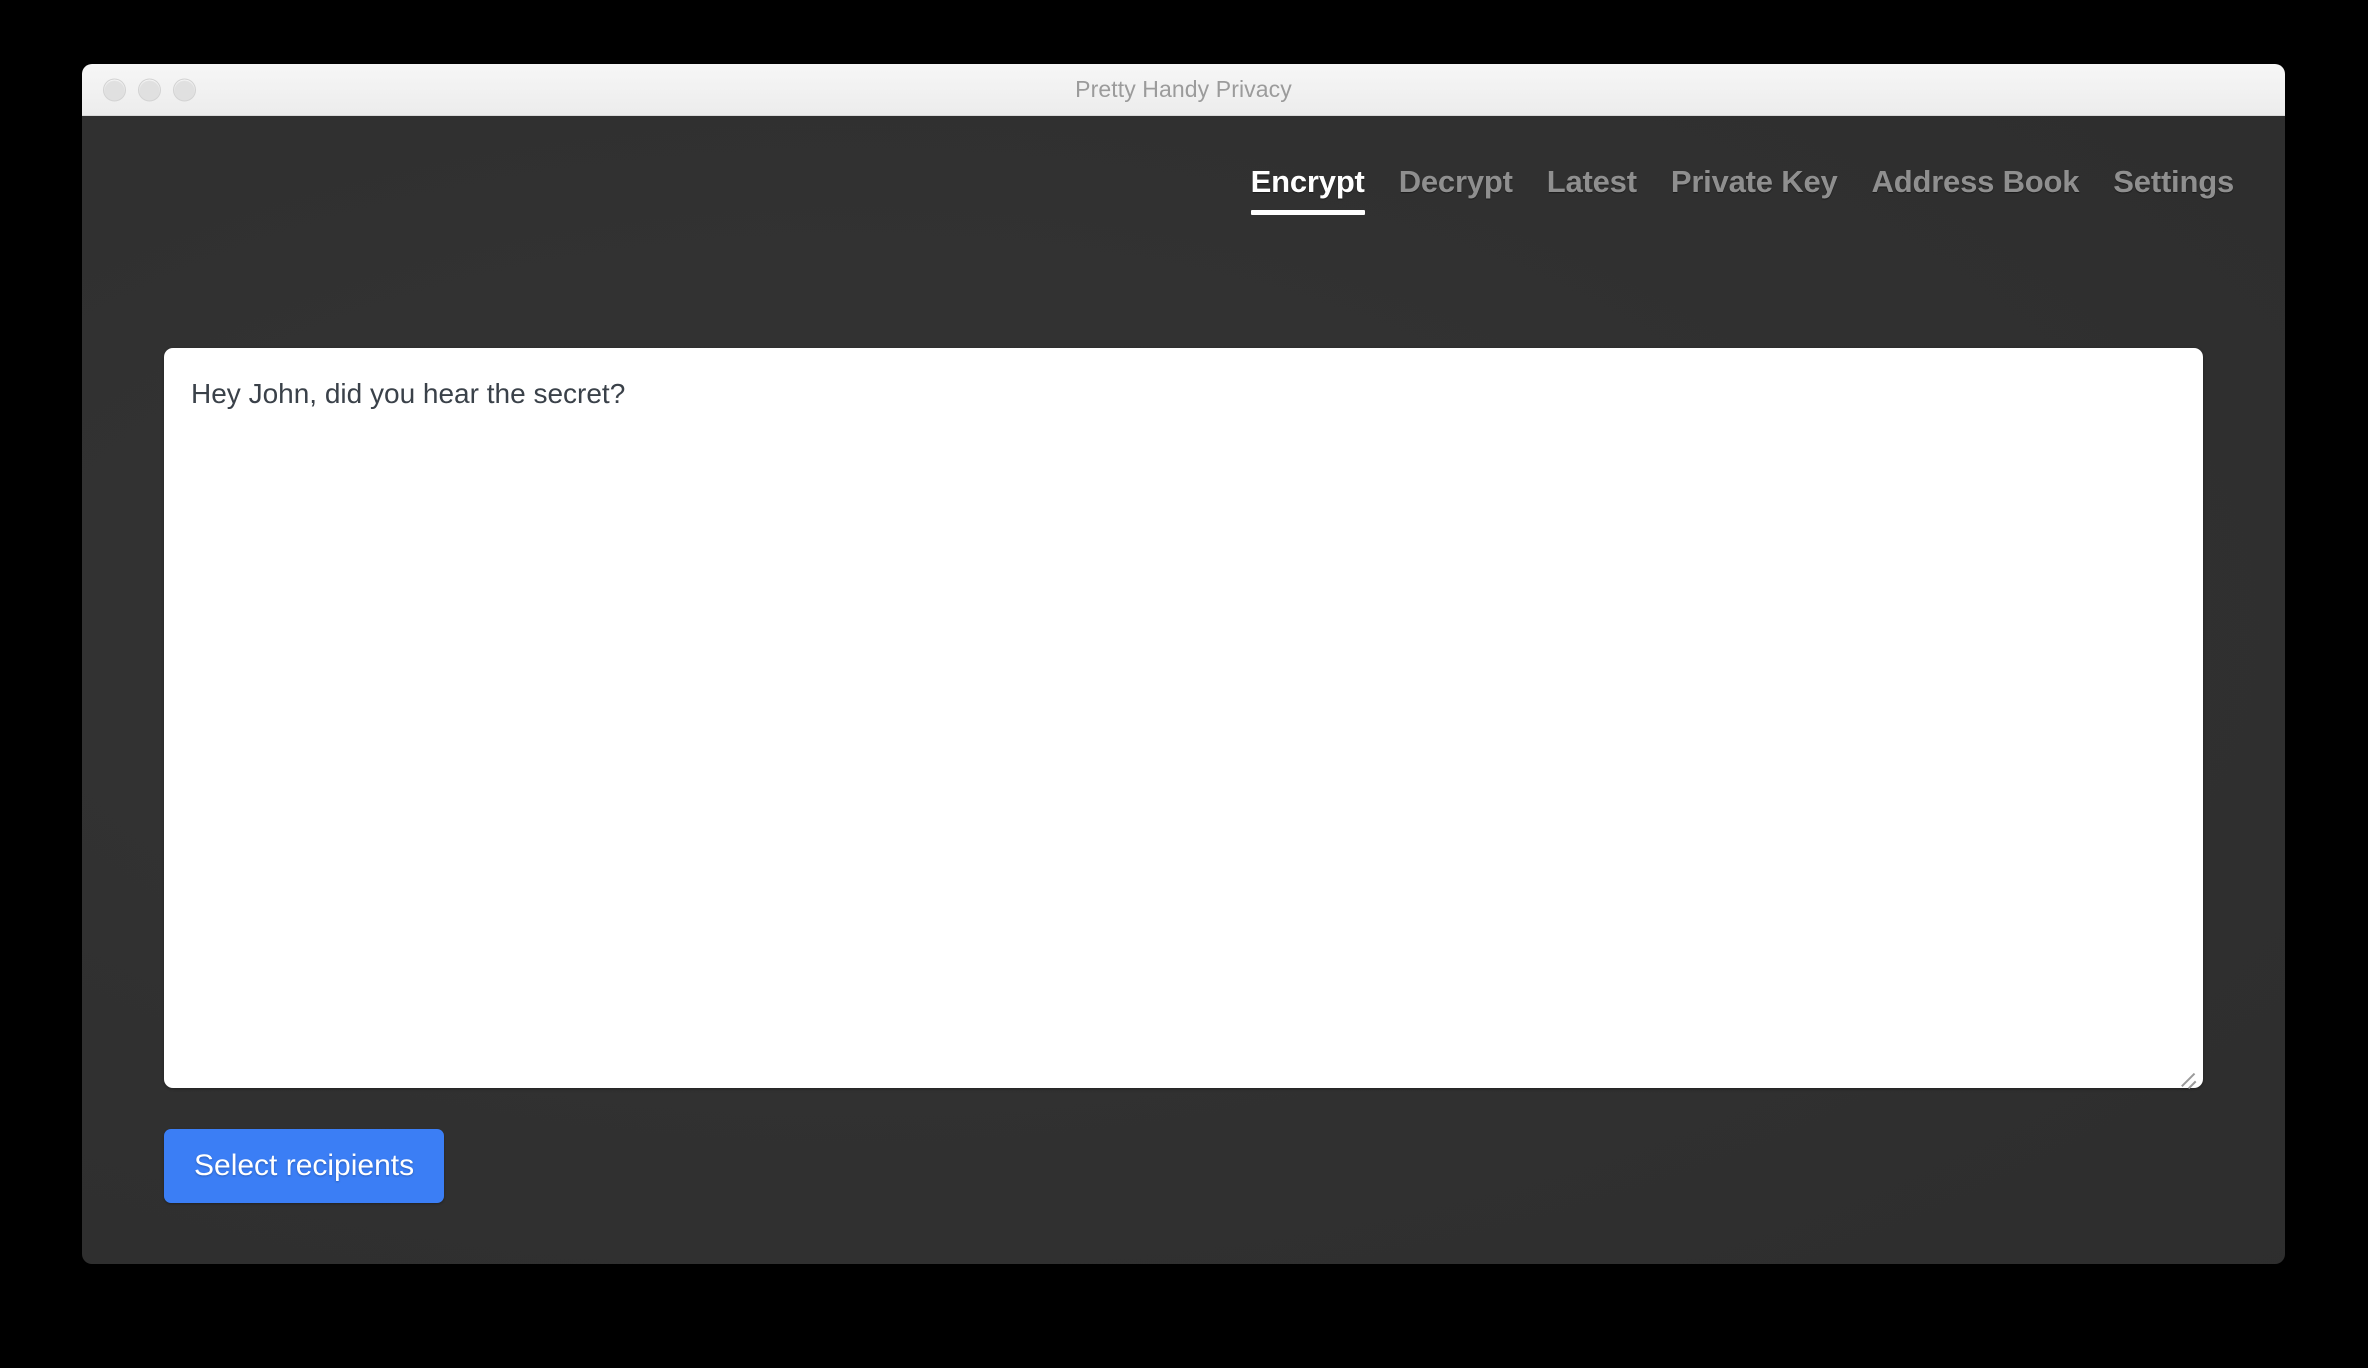  I want to click on minimize-button-icon, so click(149, 89).